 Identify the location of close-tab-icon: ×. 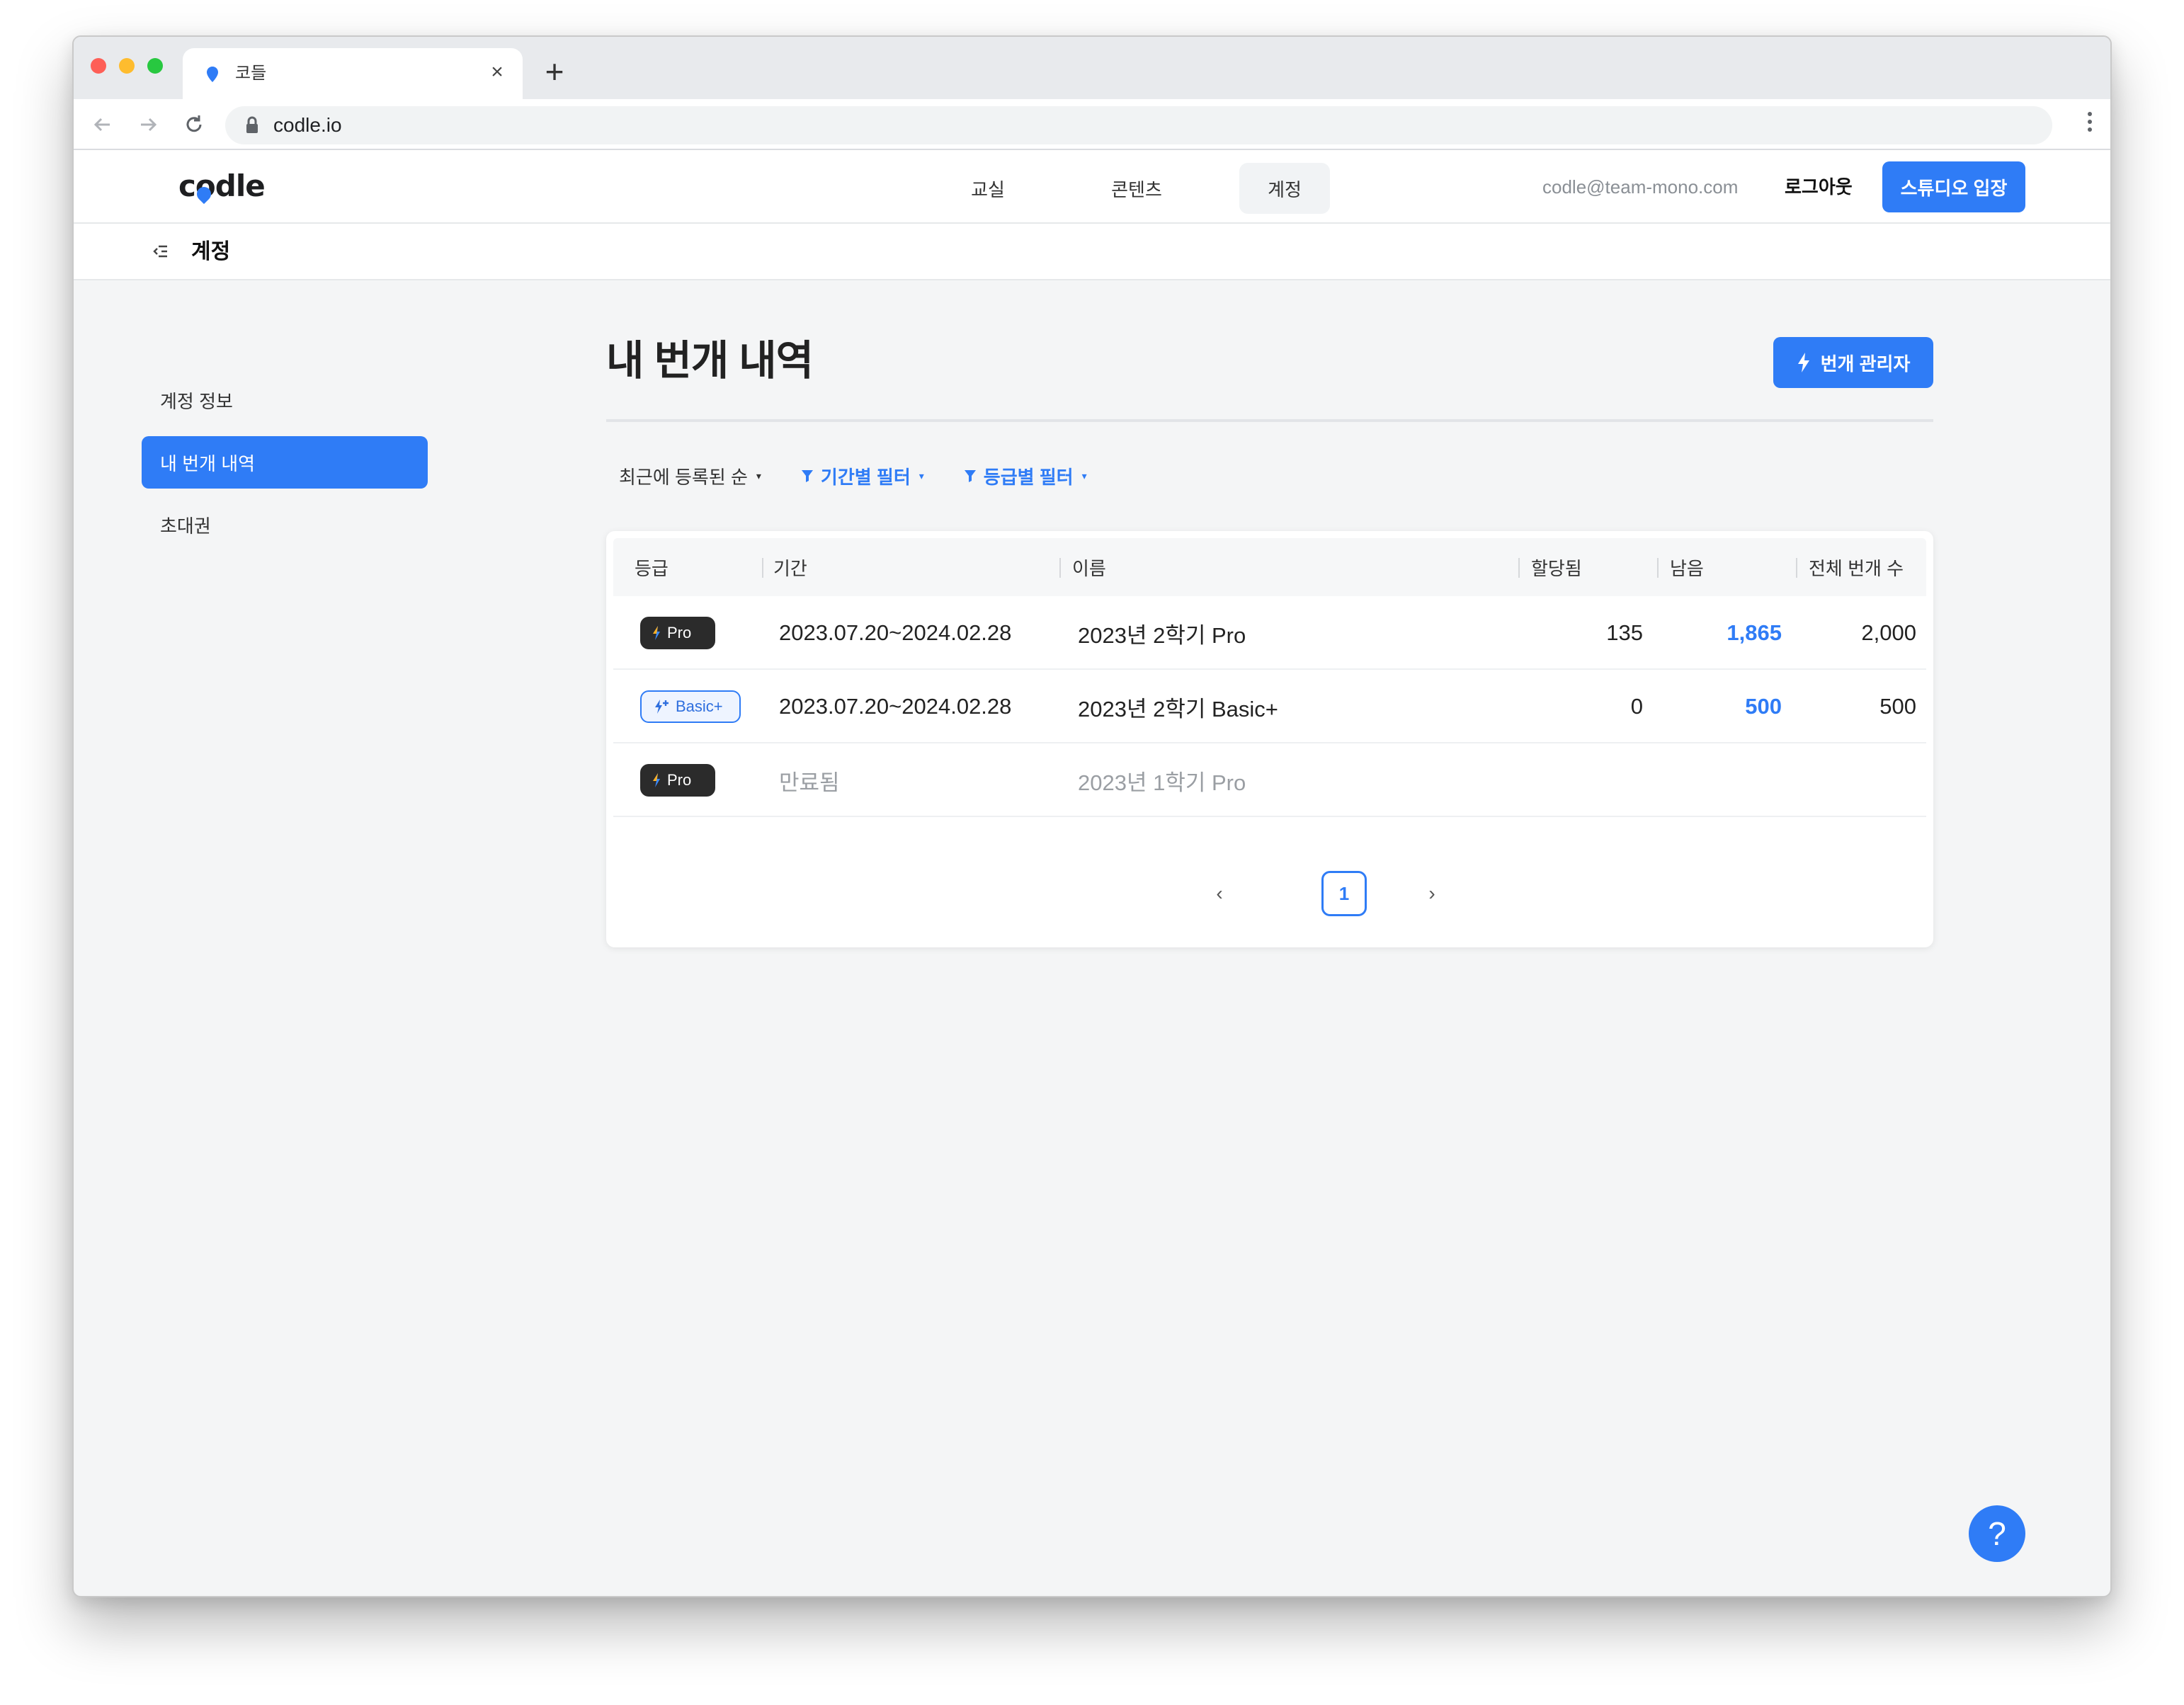
(497, 72).